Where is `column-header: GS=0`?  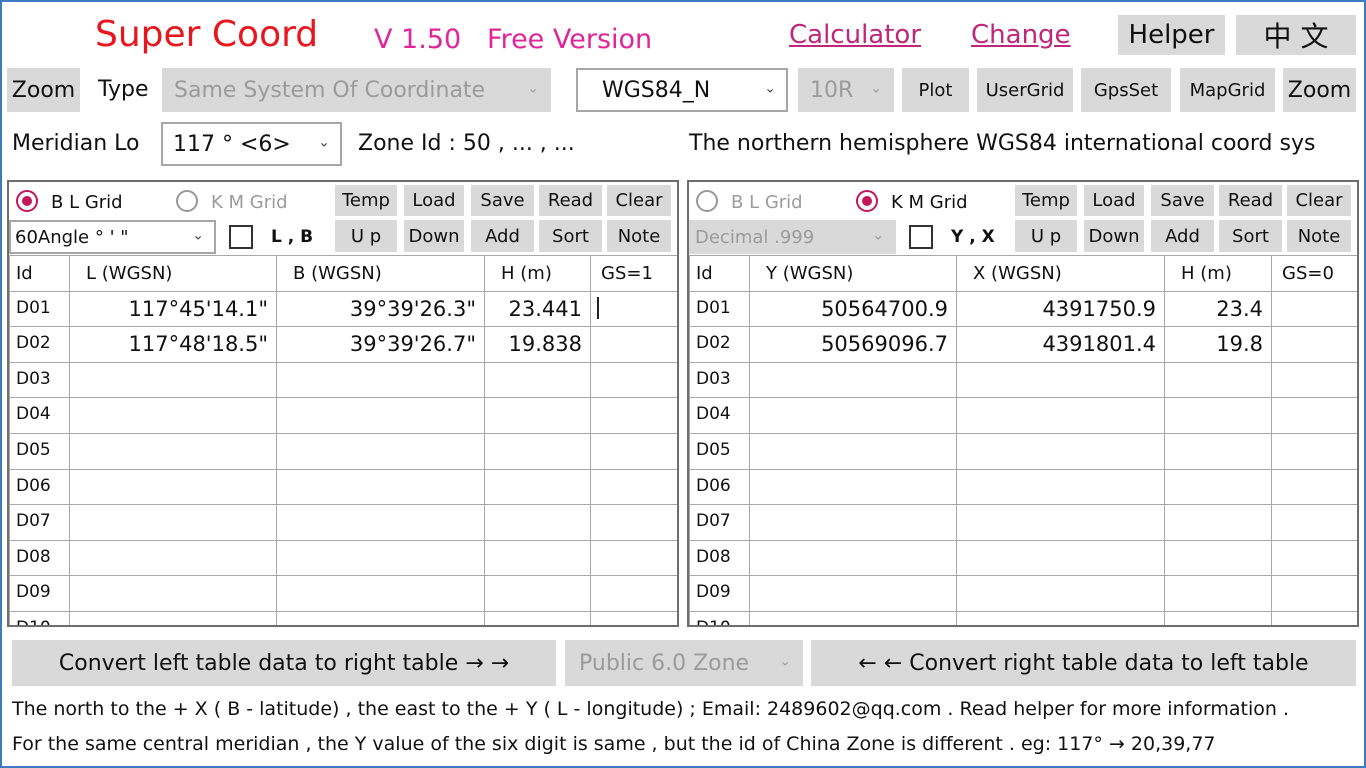 column-header: GS=0 is located at coordinates (1314, 273).